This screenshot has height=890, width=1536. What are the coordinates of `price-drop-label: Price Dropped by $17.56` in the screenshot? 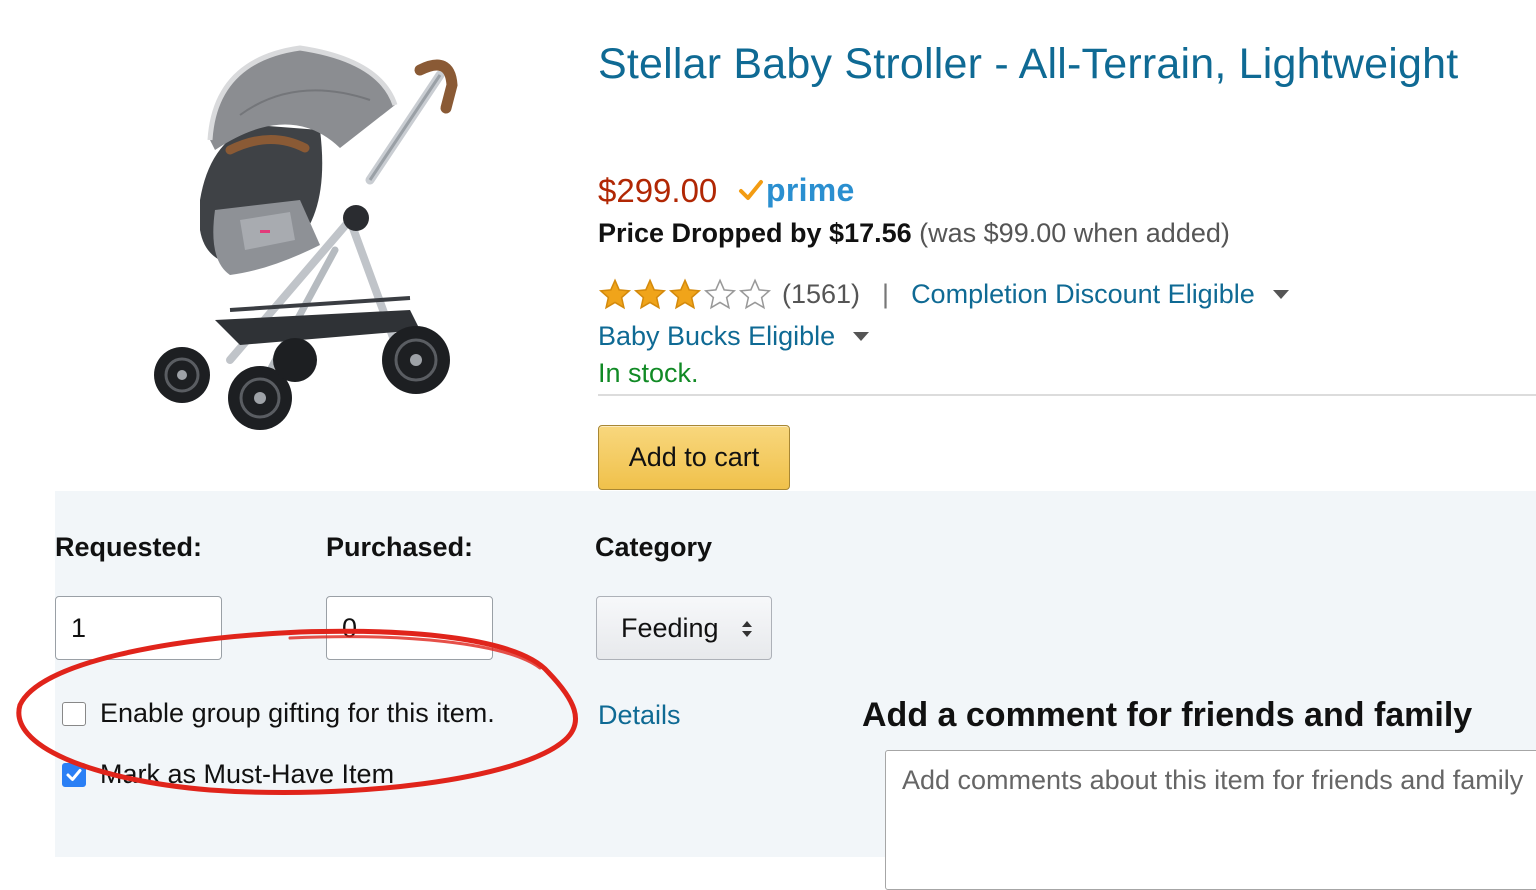 It's located at (755, 233).